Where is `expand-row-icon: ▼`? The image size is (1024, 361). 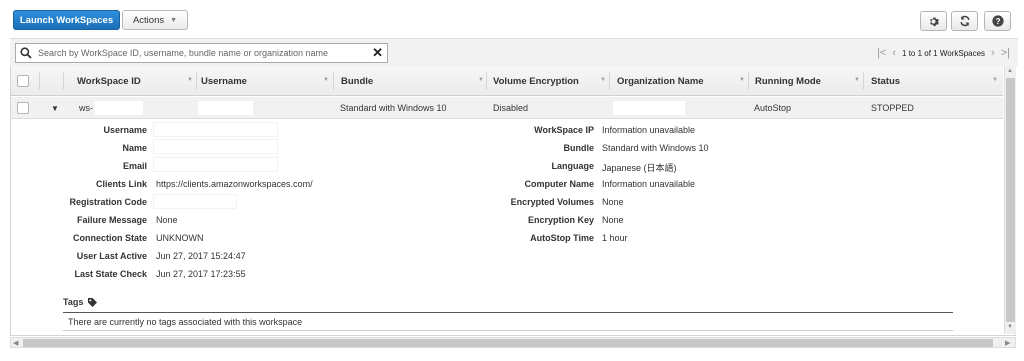
expand-row-icon: ▼ is located at coordinates (55, 108).